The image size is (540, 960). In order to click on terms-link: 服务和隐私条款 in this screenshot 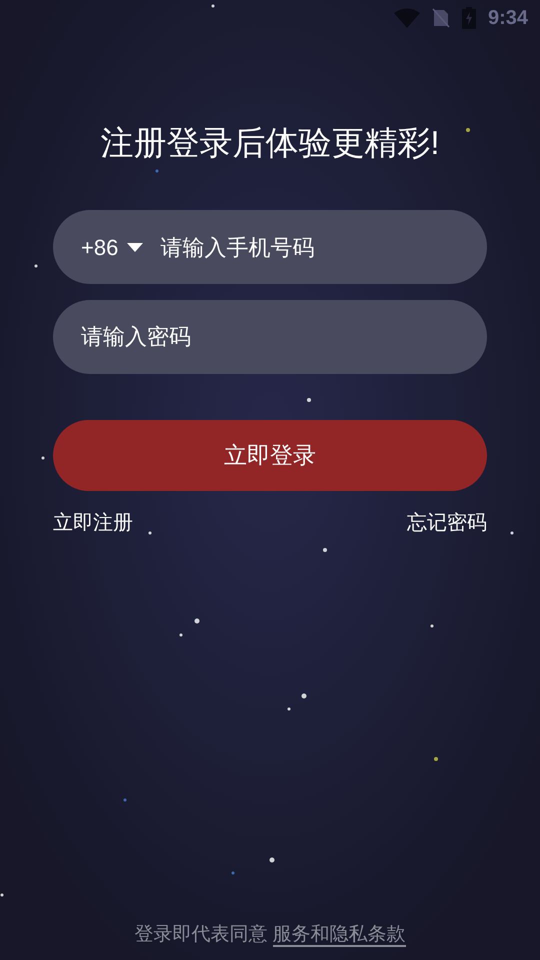, I will do `click(339, 935)`.